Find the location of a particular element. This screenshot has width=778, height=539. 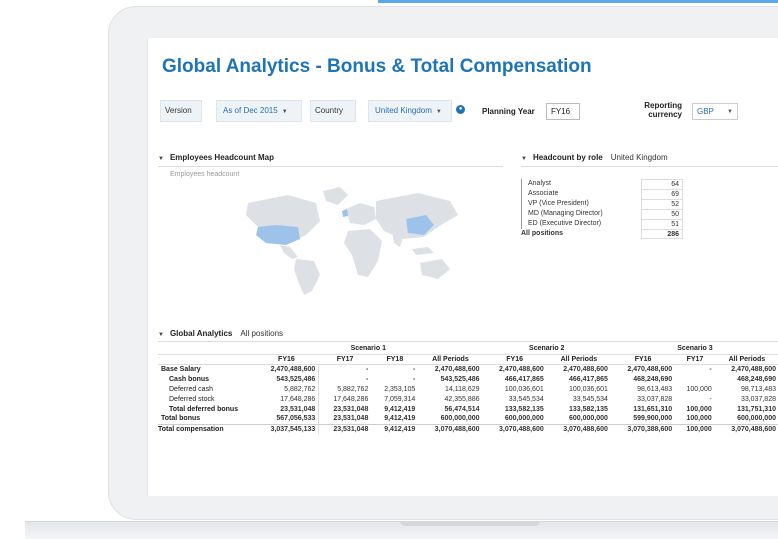

table-cell: 3,070,388,600 is located at coordinates (643, 428).